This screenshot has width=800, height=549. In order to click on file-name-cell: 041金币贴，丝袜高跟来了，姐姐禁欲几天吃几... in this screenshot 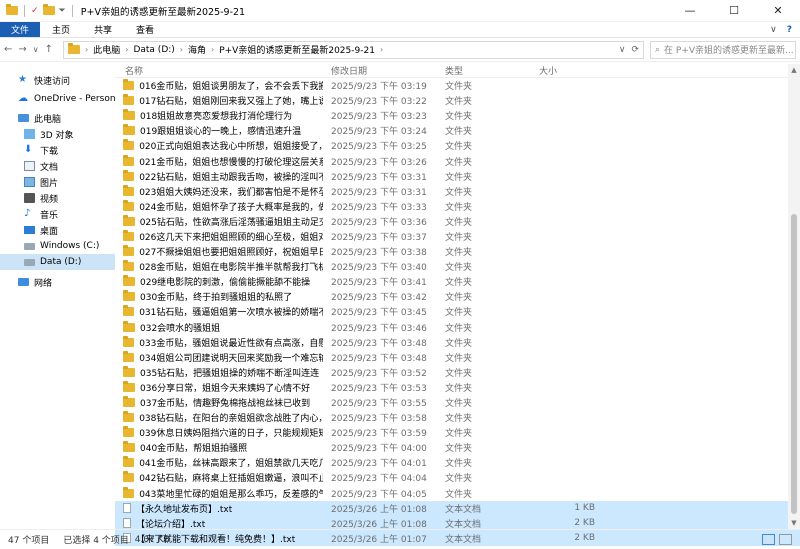, I will do `click(223, 462)`.